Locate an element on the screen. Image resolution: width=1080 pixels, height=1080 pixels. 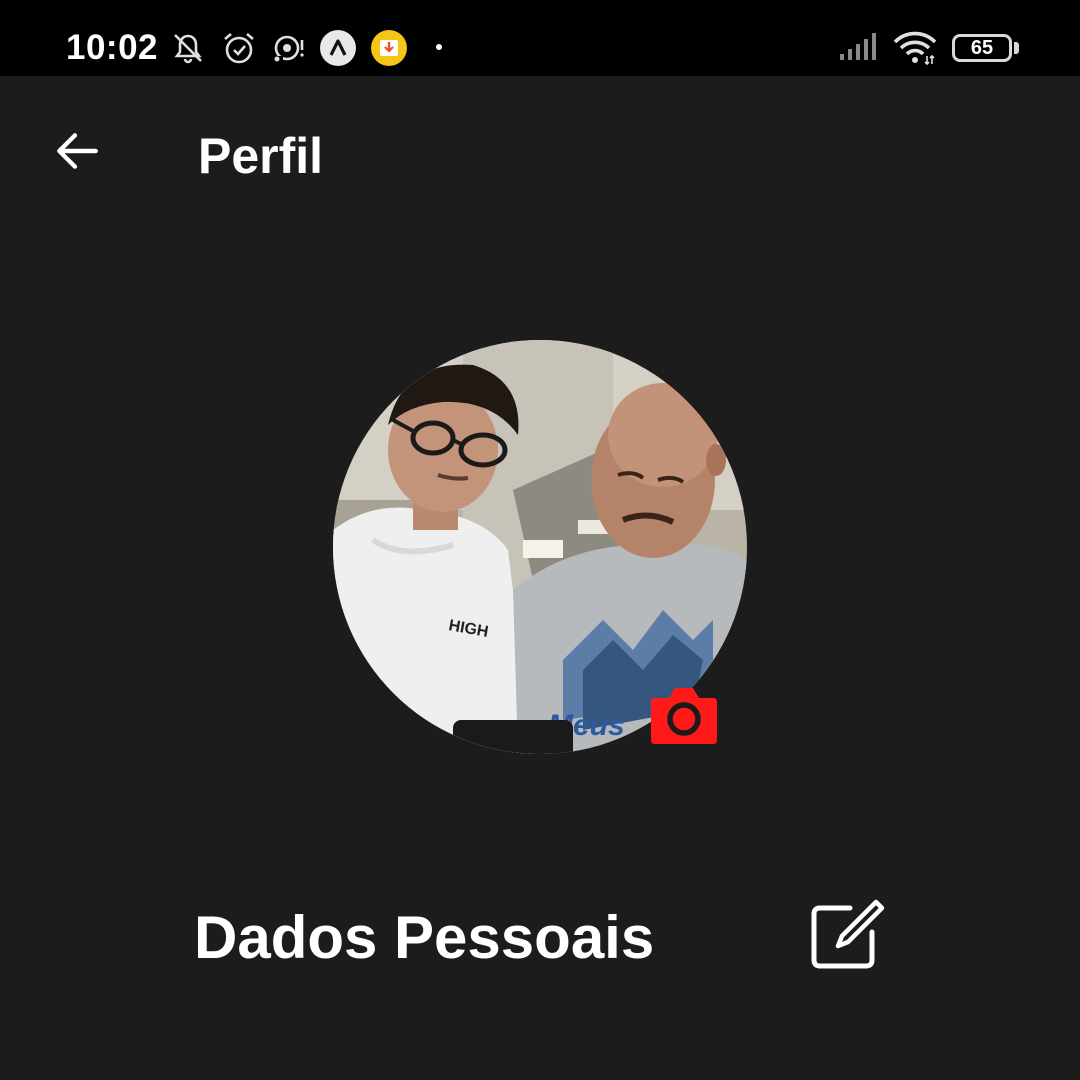
status-bar: 10:02 65 is located at coordinates (540, 38).